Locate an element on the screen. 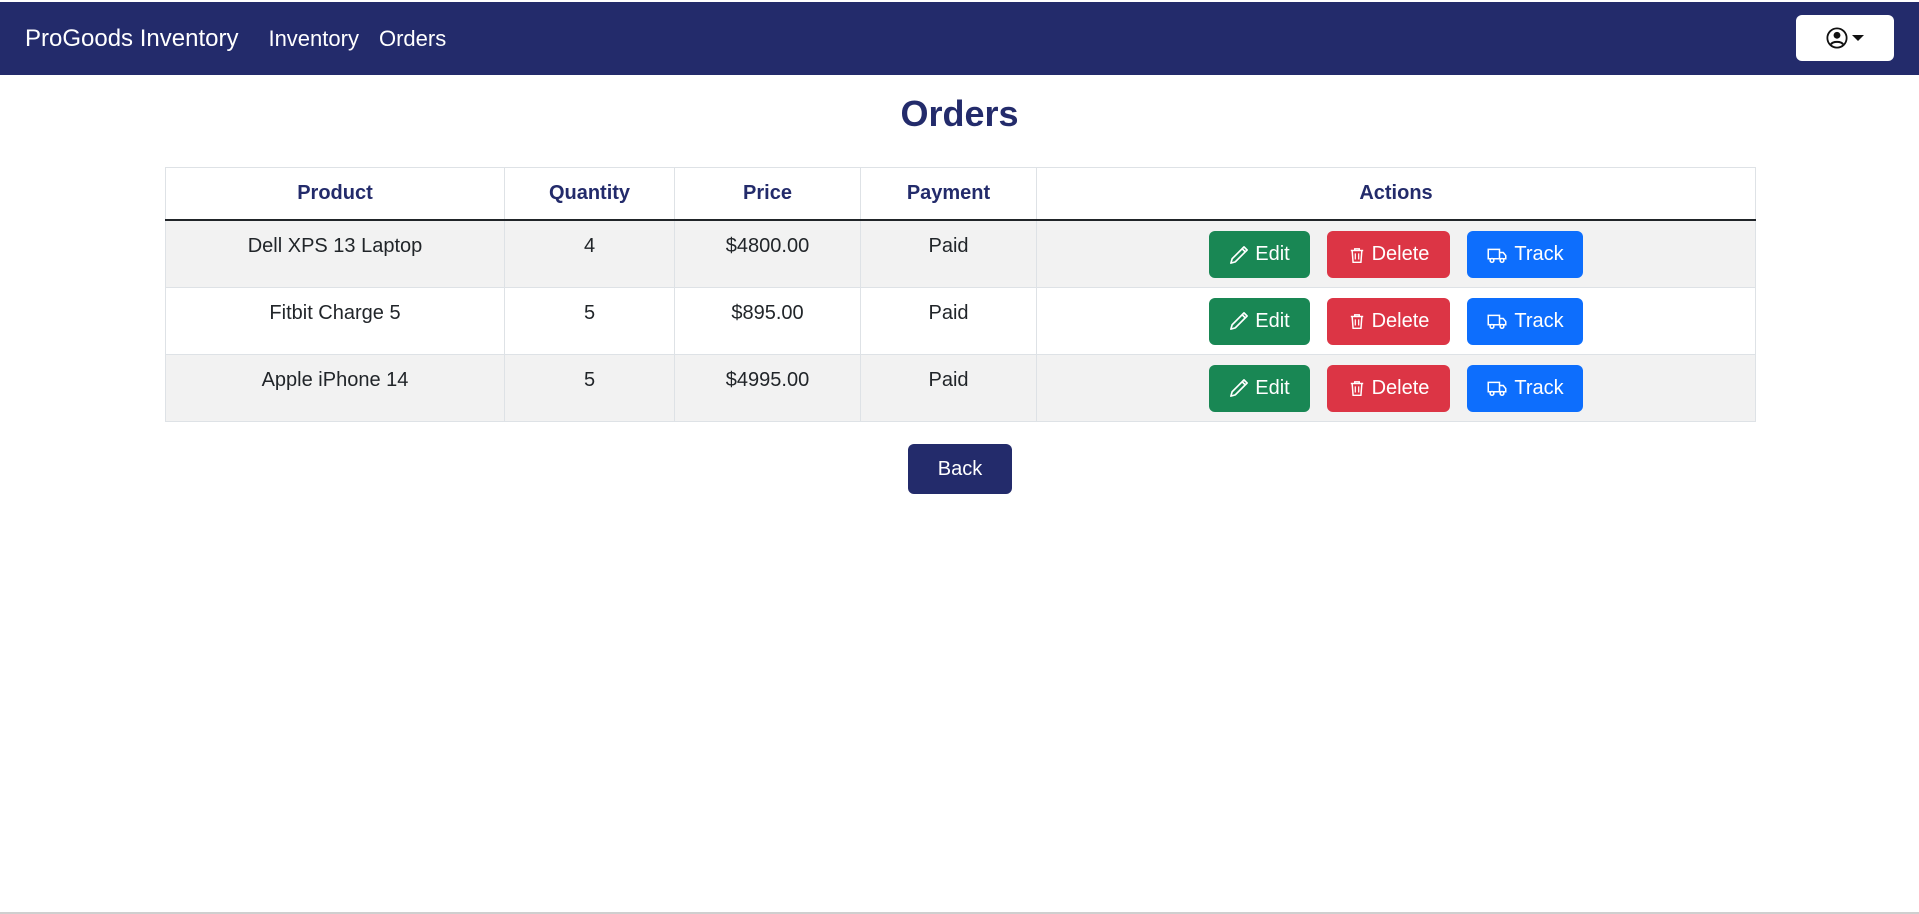 The height and width of the screenshot is (914, 1919). top-navbar: ProGoods Inventory Inventory Orders is located at coordinates (959, 38).